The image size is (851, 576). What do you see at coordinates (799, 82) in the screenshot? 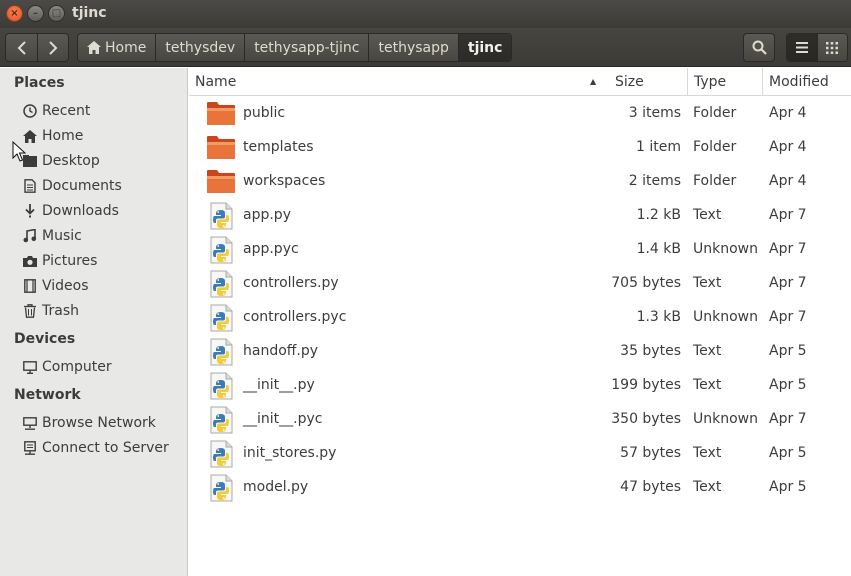
I see `column-header-label: Modified` at bounding box center [799, 82].